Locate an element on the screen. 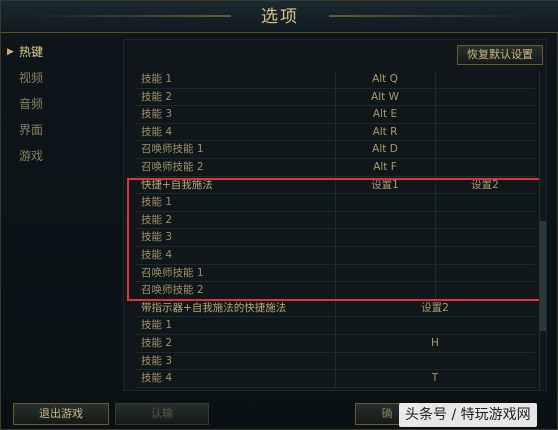 Image resolution: width=558 pixels, height=430 pixels. table-row: 召唤师技能 1 Alt D is located at coordinates (335, 150).